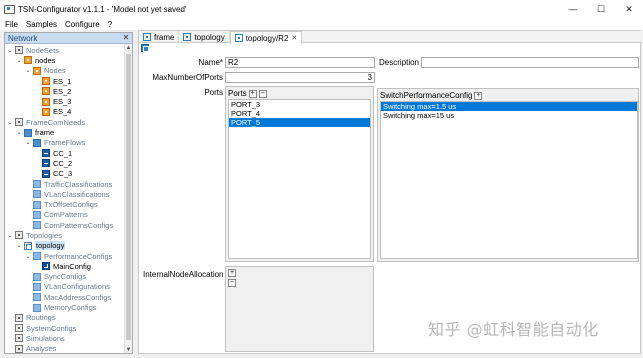  I want to click on tree-item-analyses: Analyses, so click(65, 348).